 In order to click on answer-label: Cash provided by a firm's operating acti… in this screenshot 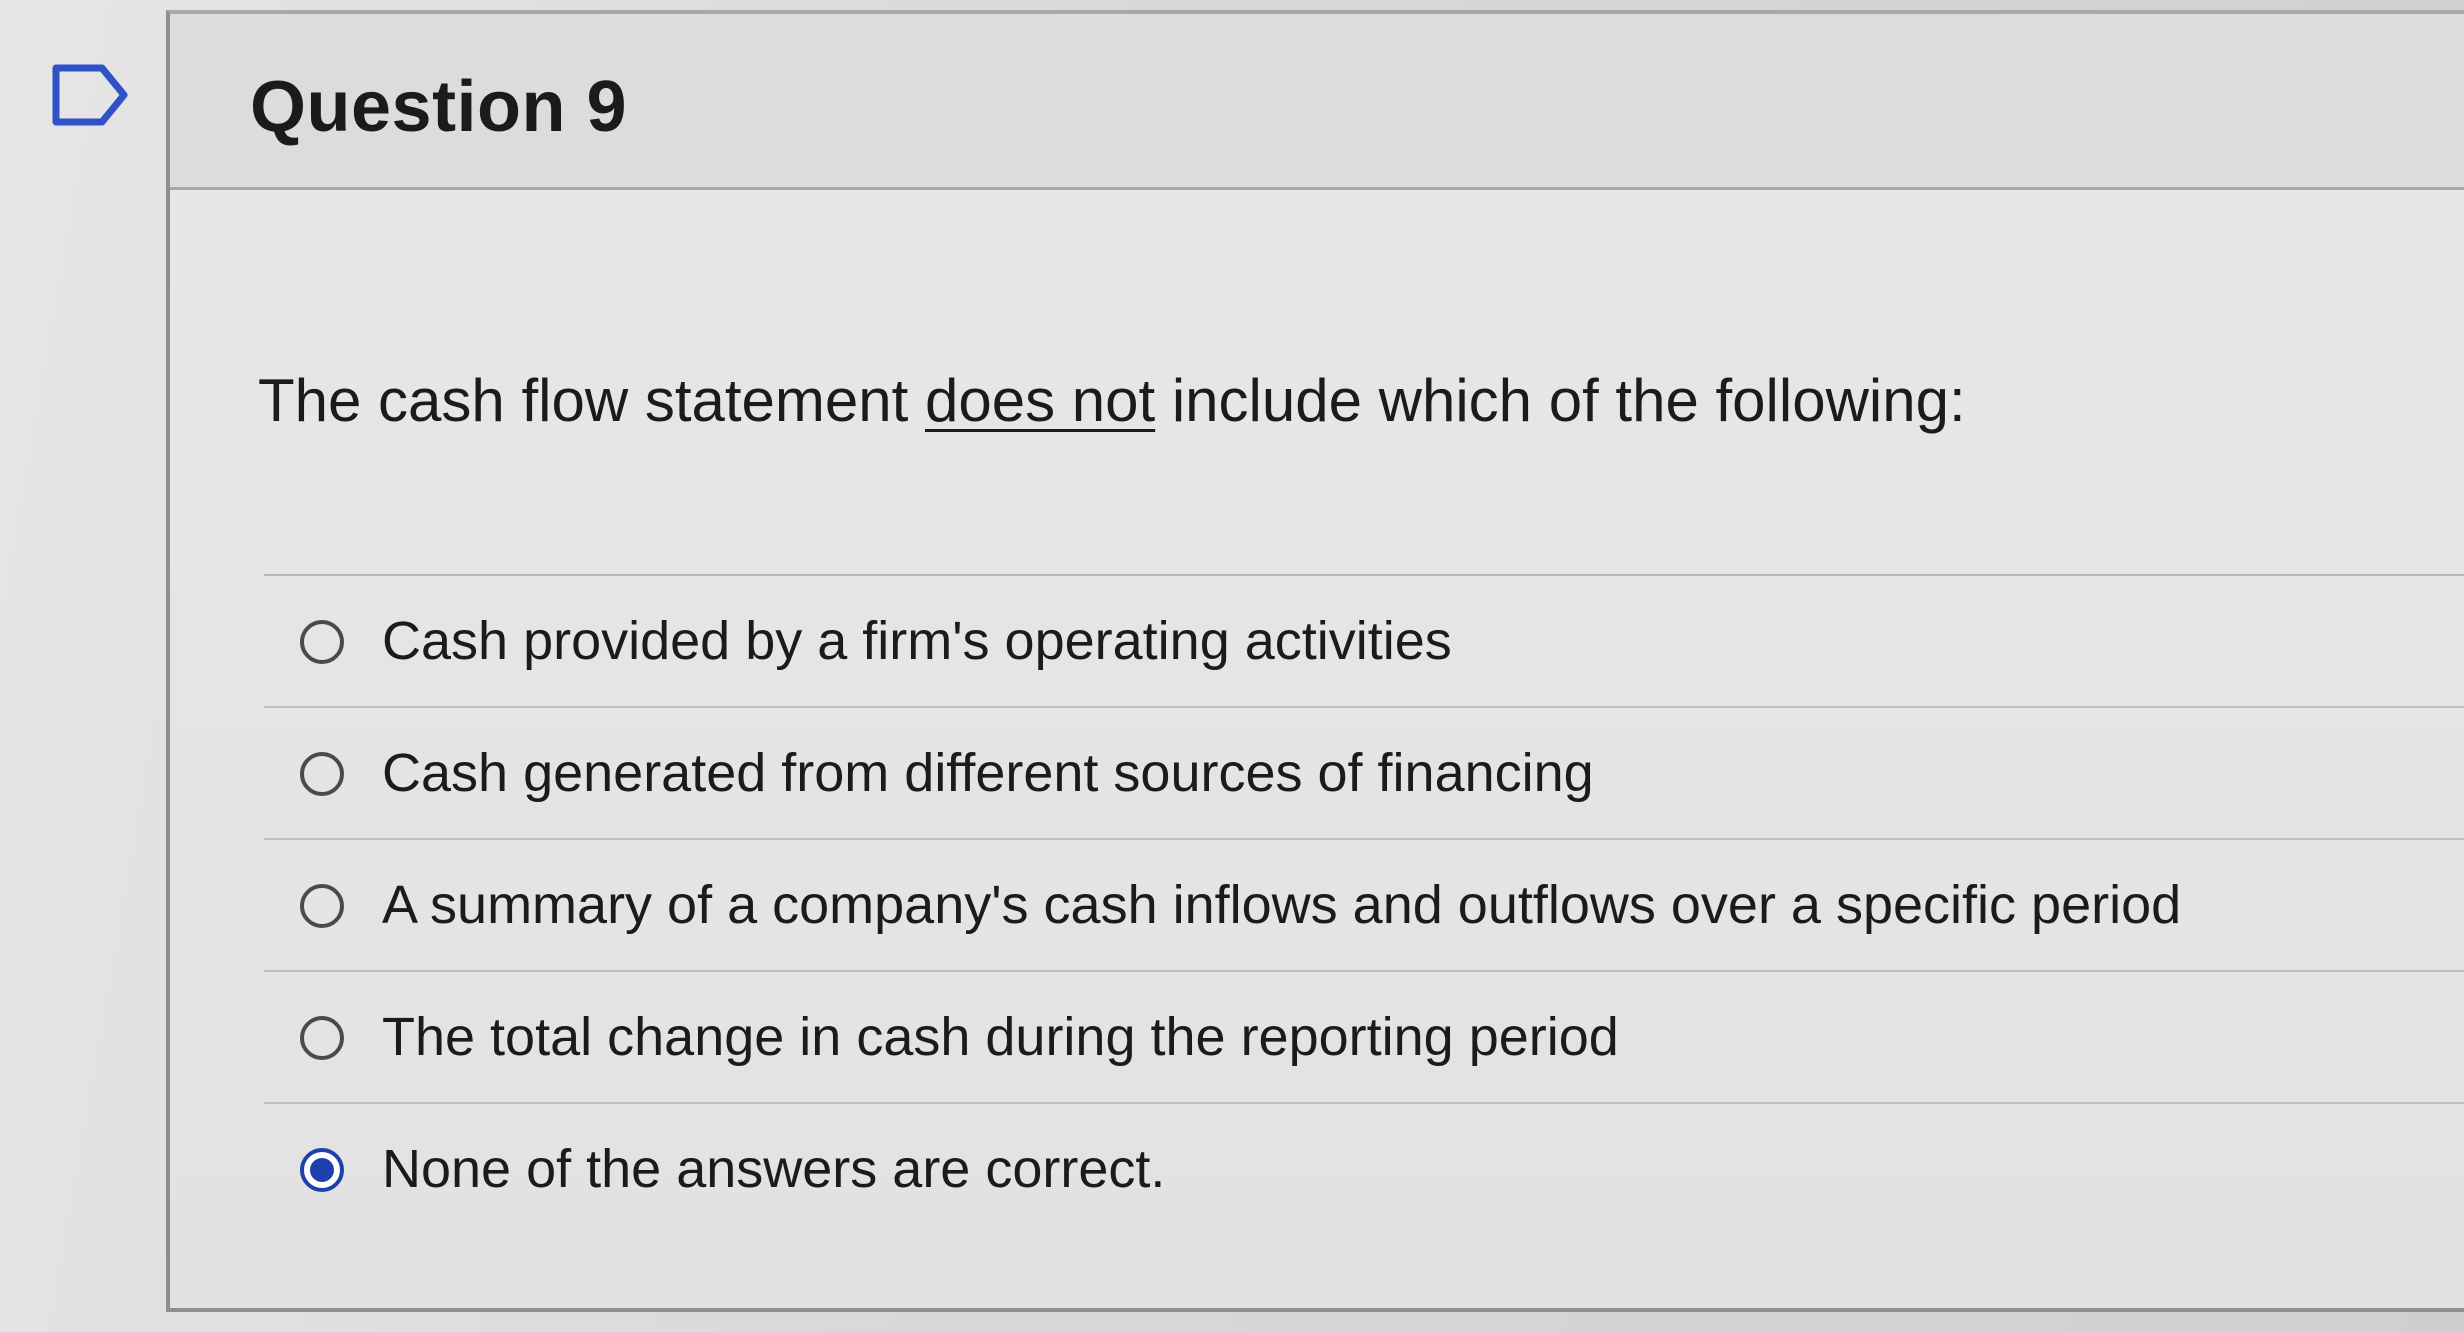, I will do `click(917, 641)`.